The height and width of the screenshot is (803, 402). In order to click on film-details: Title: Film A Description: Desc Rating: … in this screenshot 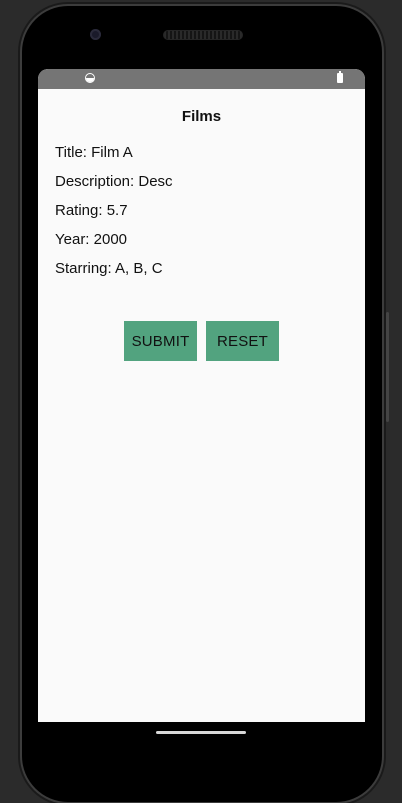, I will do `click(201, 215)`.